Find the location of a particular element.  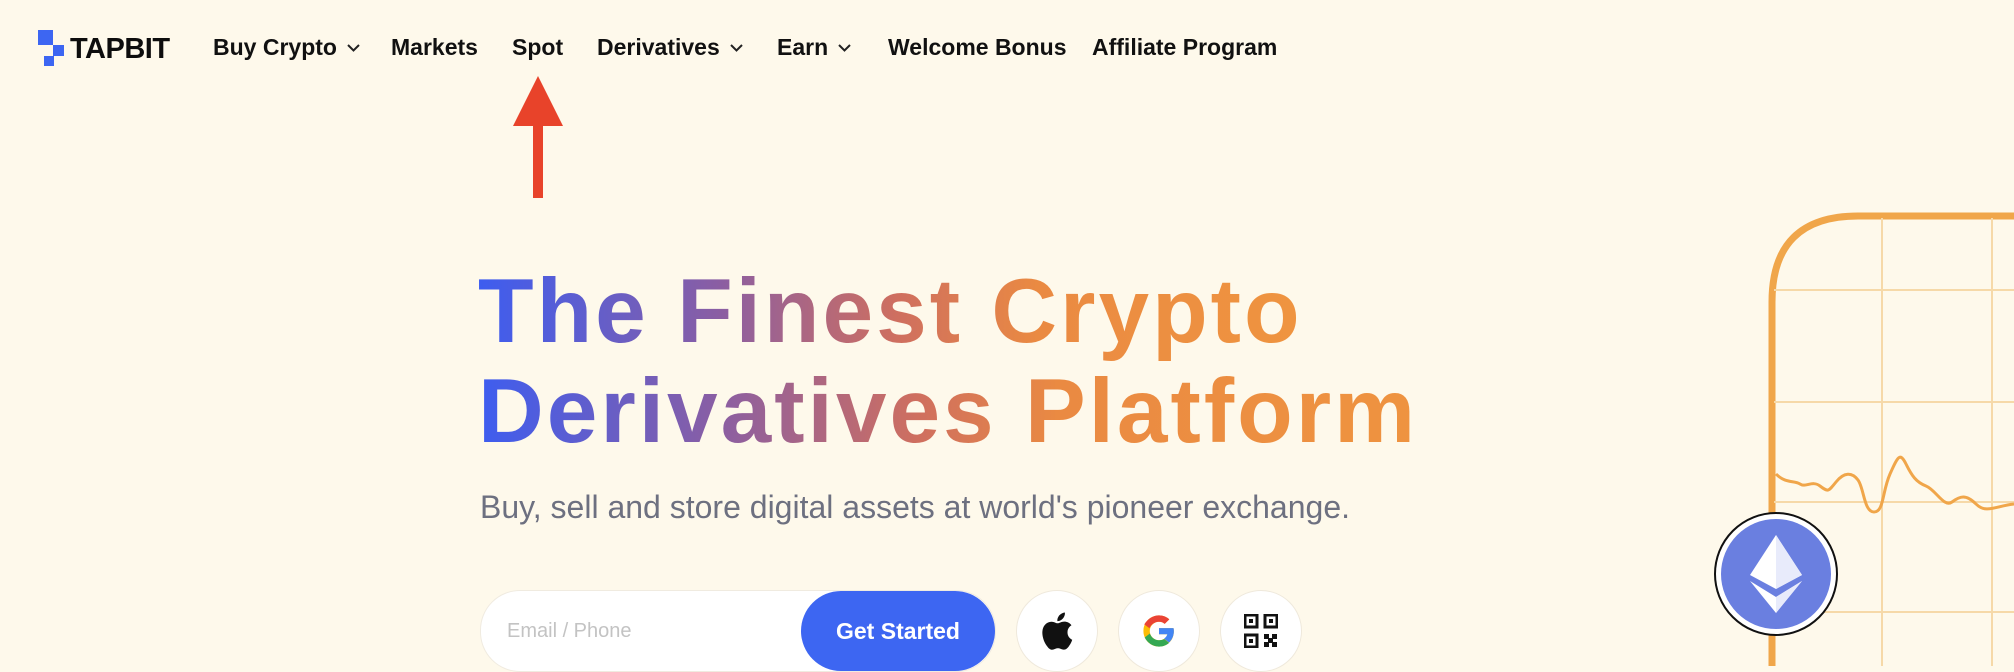

nav-buy-crypto: Buy Crypto is located at coordinates (286, 47).